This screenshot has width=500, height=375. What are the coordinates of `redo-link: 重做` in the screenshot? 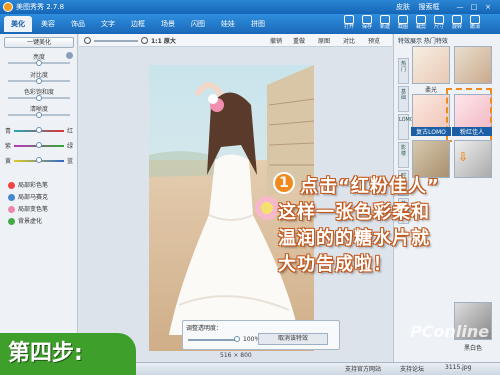 It's located at (299, 40).